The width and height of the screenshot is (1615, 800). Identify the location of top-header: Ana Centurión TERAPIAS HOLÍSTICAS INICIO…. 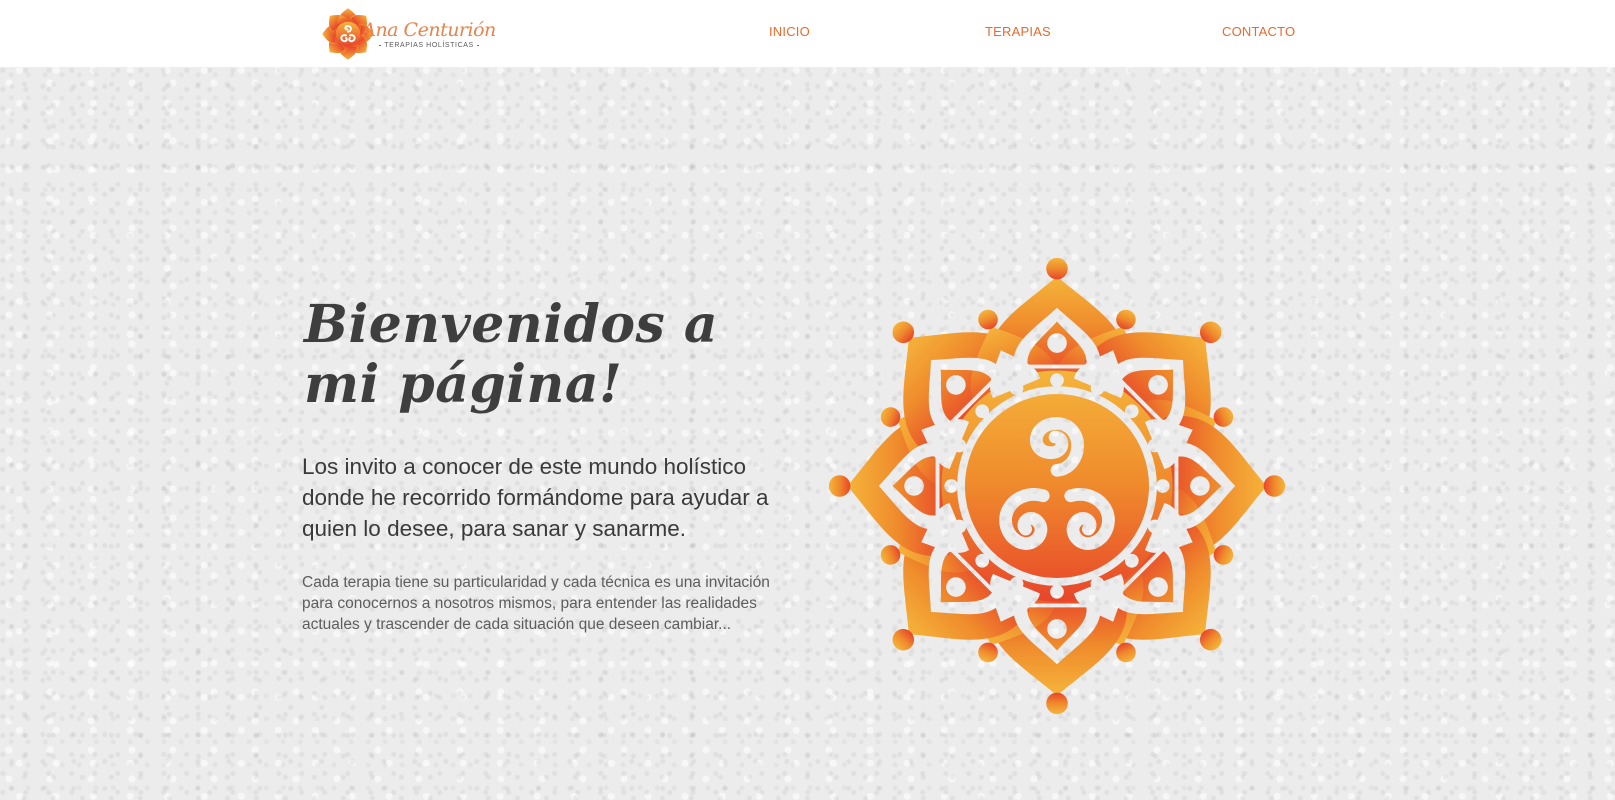
(807, 33).